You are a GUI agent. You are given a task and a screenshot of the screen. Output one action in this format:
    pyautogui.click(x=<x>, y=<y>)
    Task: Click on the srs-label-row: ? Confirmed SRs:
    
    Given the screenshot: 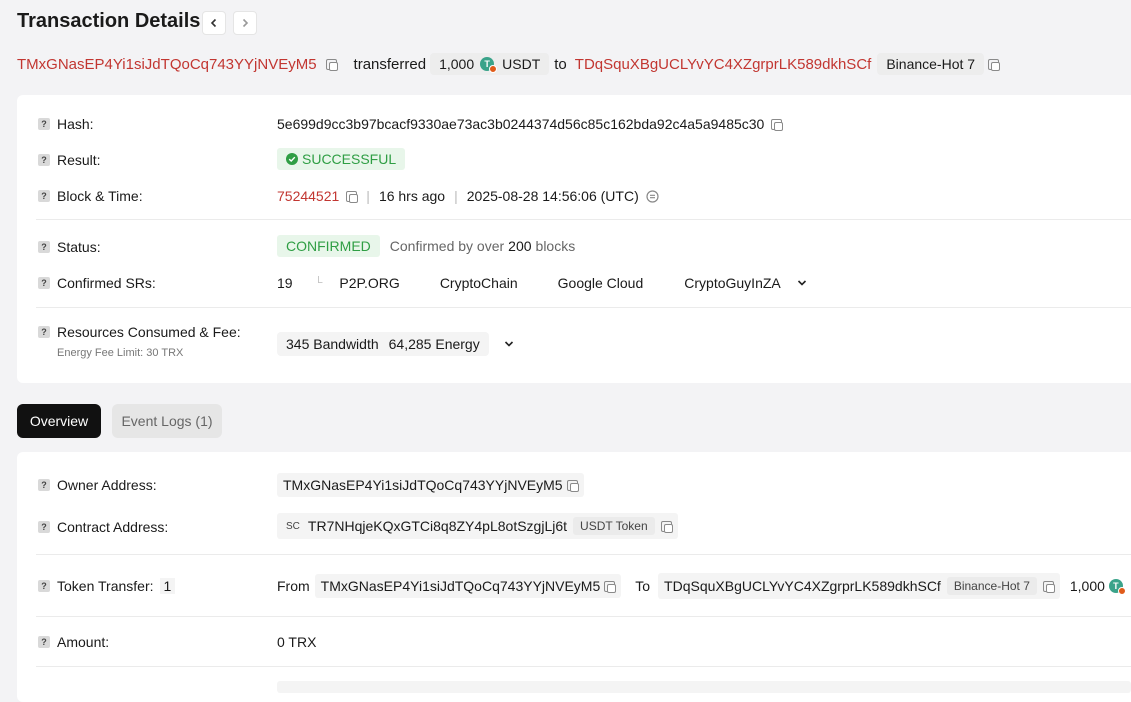 What is the action you would take?
    pyautogui.click(x=97, y=283)
    